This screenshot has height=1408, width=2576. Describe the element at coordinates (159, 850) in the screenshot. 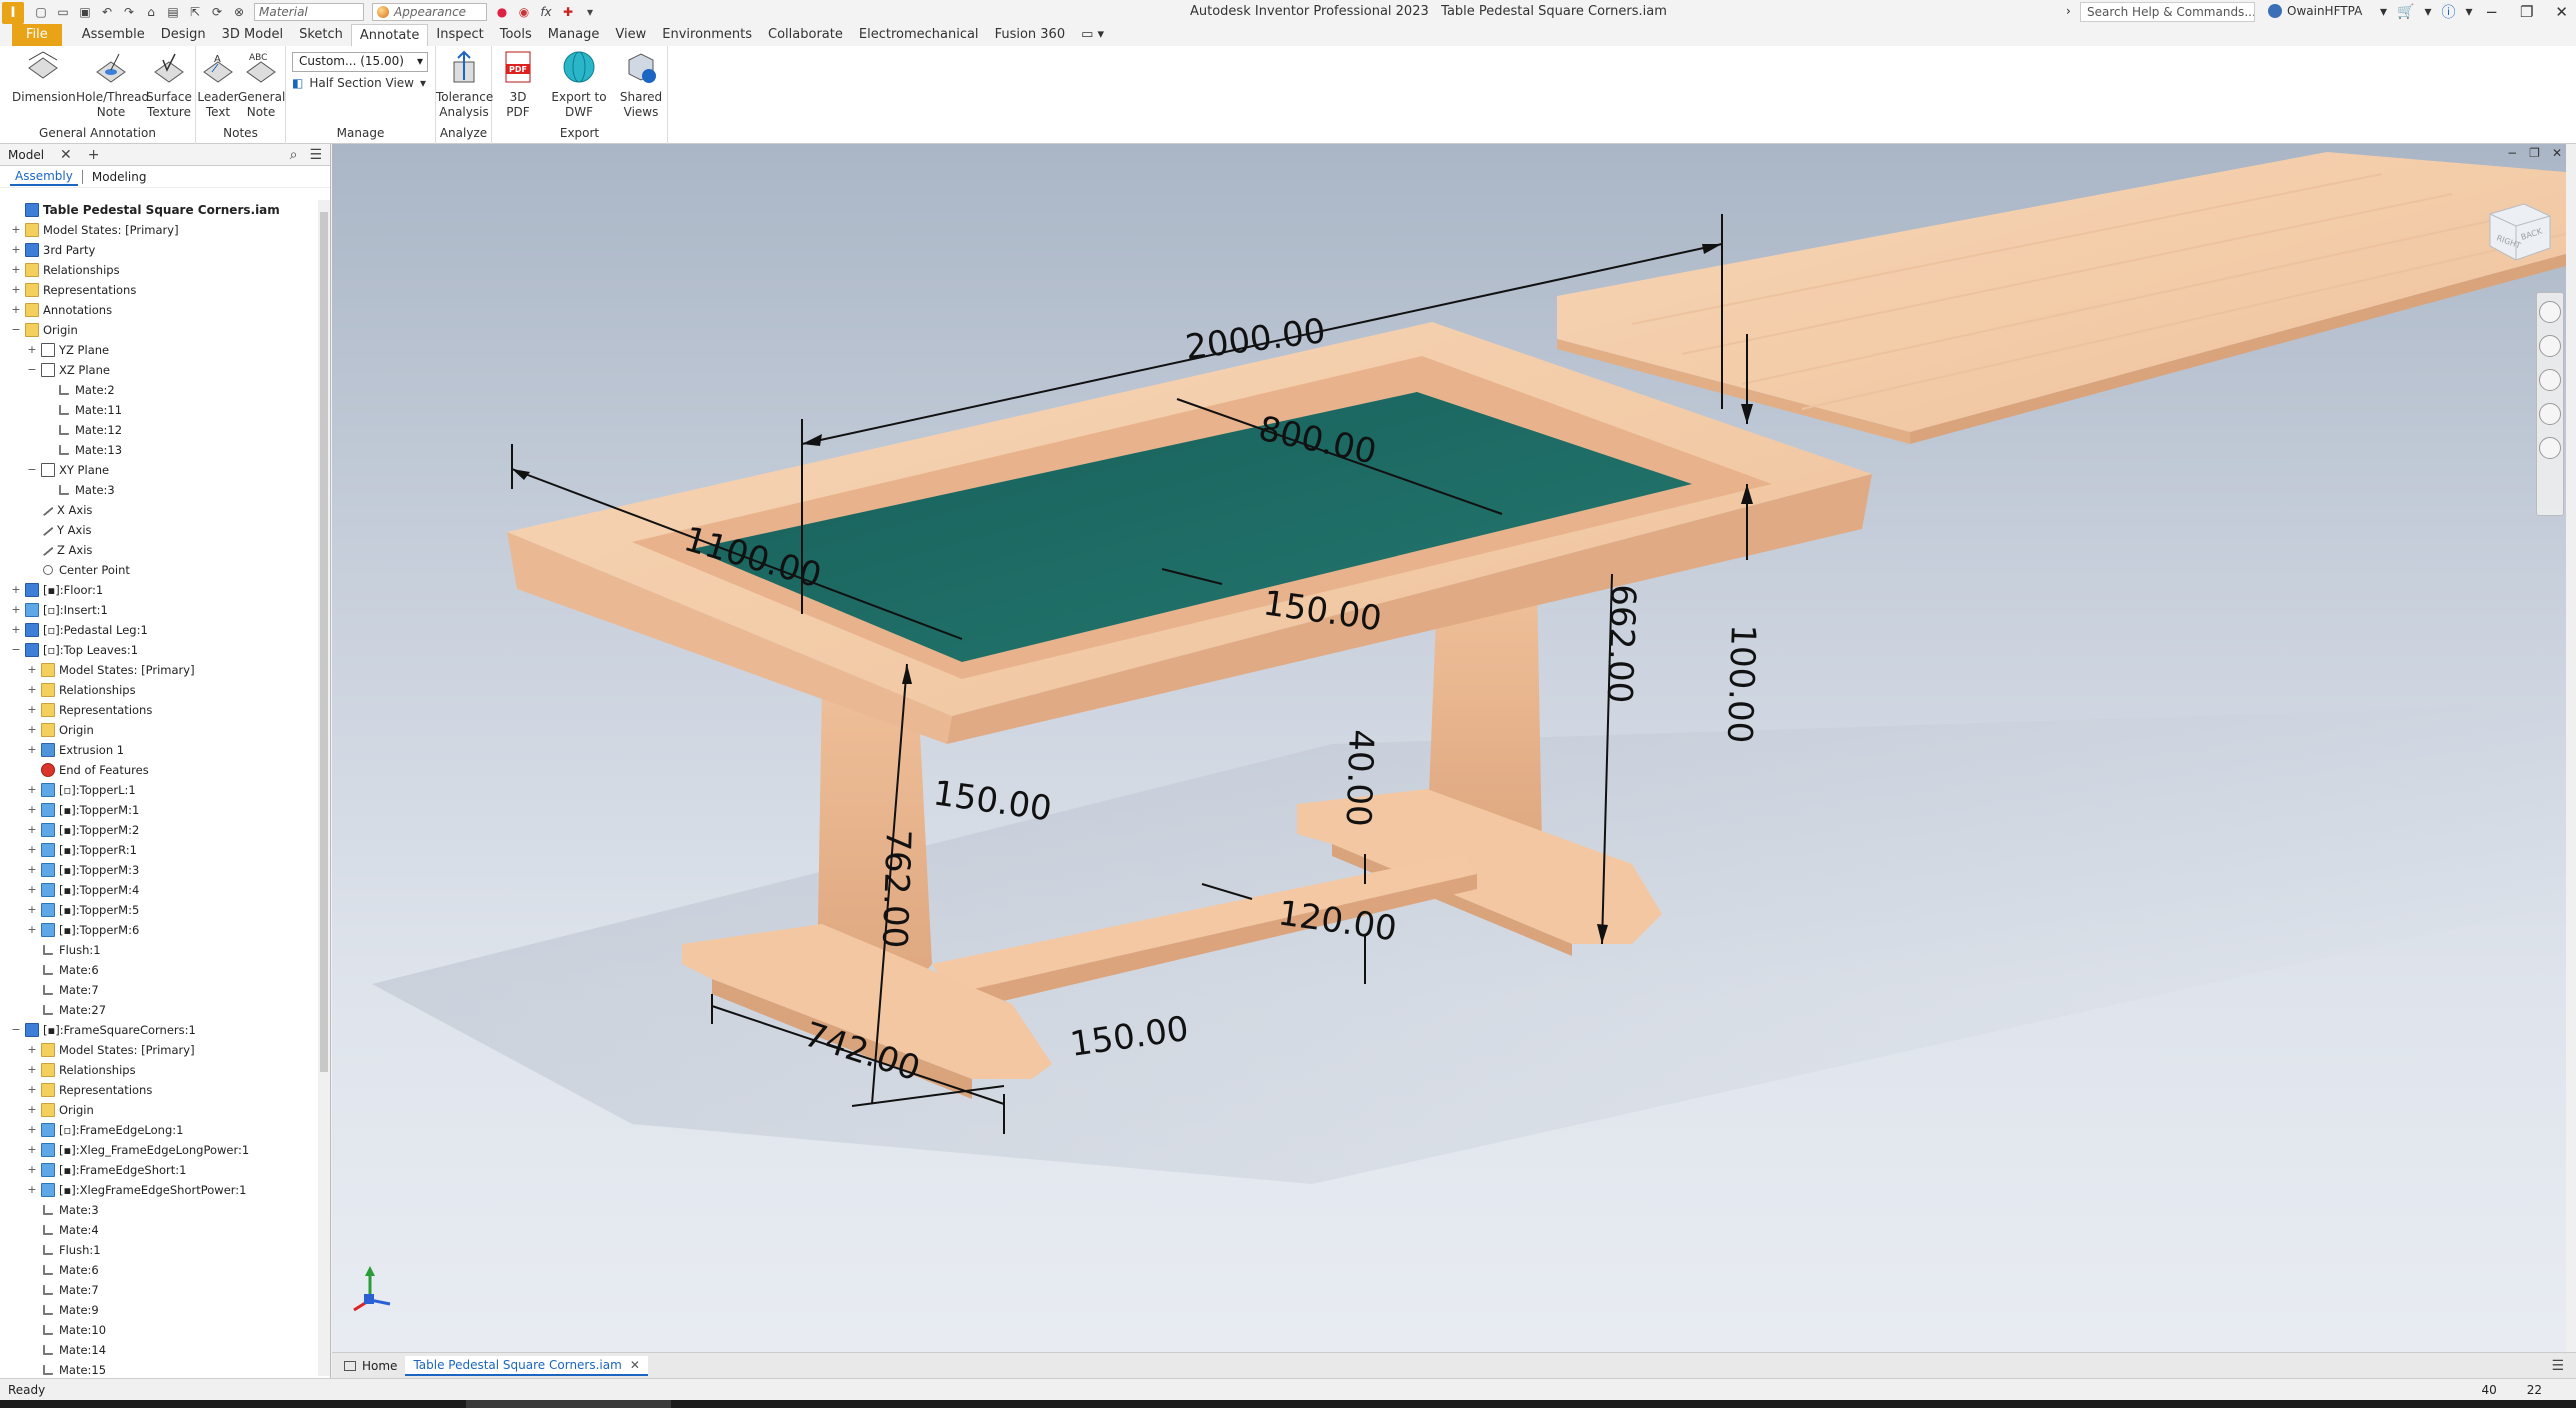

I see `tree-node: + [▪]:TopperR:1` at that location.